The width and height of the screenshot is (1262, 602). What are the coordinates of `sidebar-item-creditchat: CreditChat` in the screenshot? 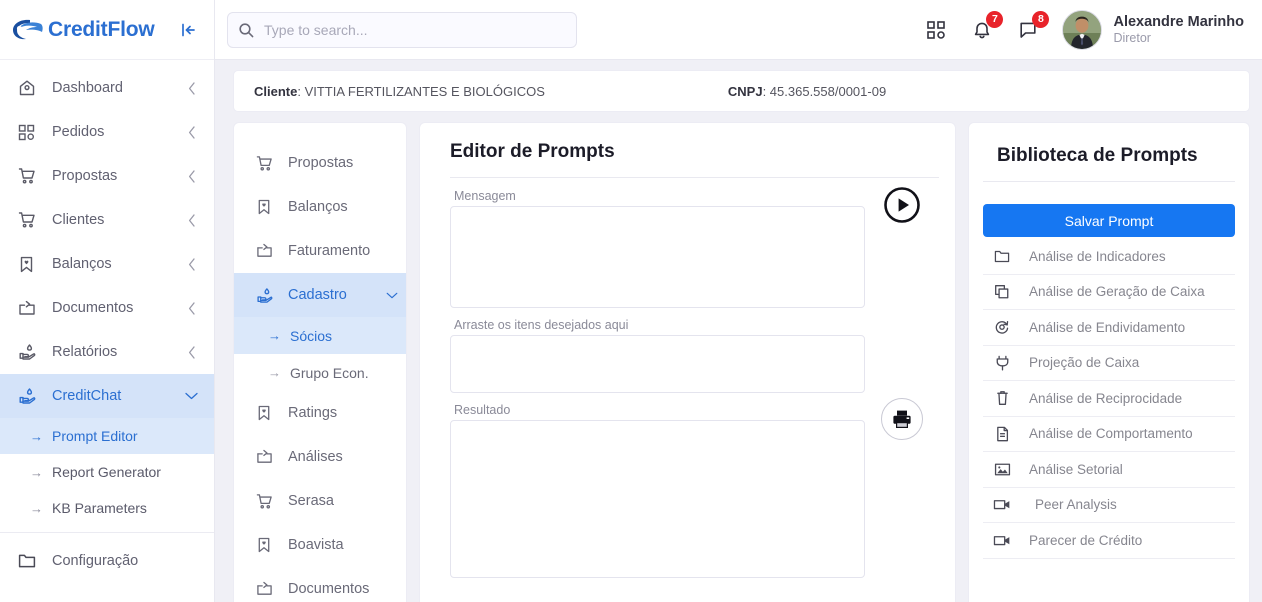 It's located at (107, 396).